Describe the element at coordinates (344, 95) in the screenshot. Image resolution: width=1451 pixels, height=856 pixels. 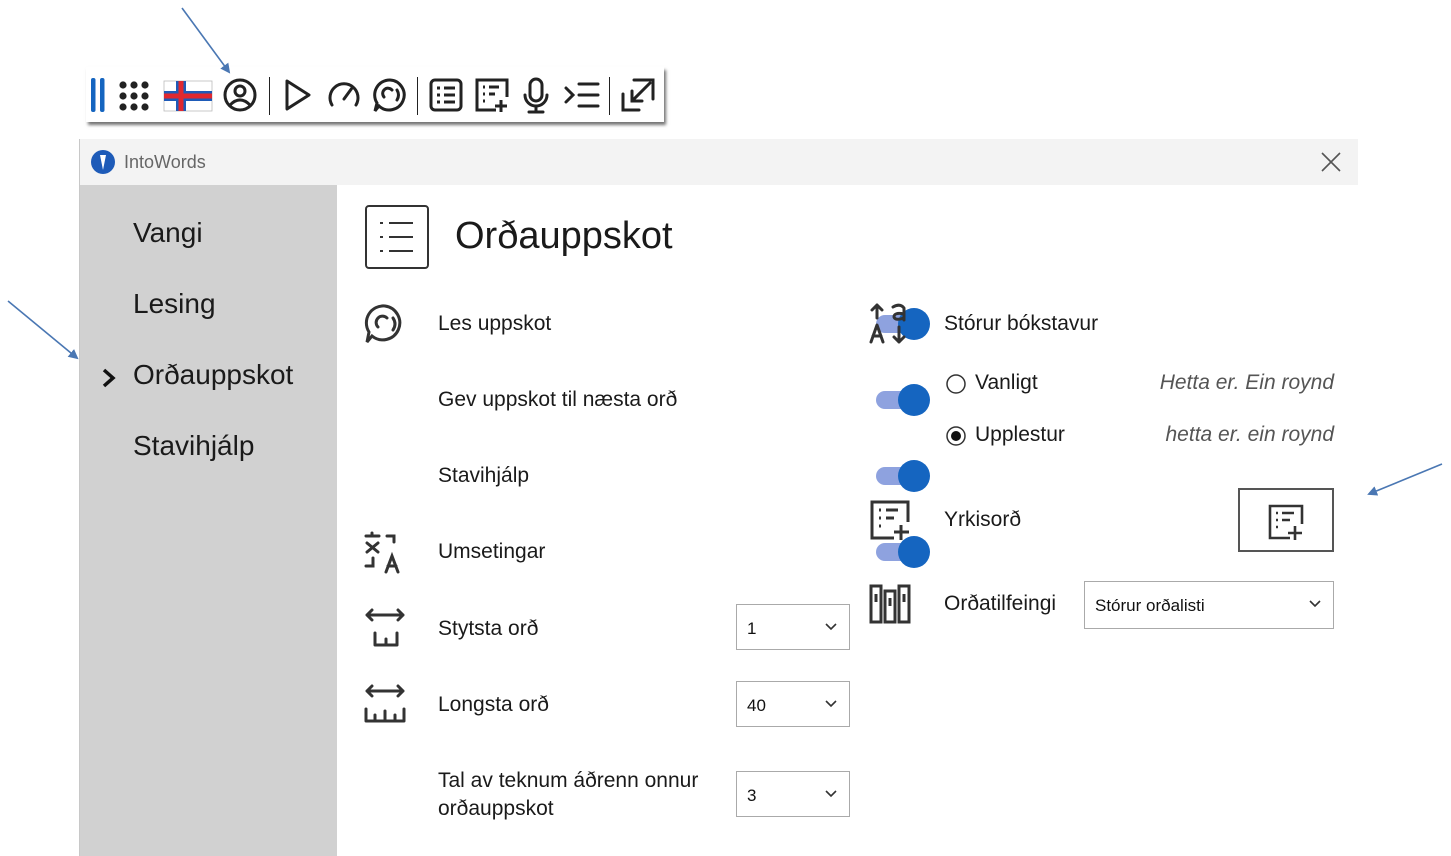
I see `speed-icon` at that location.